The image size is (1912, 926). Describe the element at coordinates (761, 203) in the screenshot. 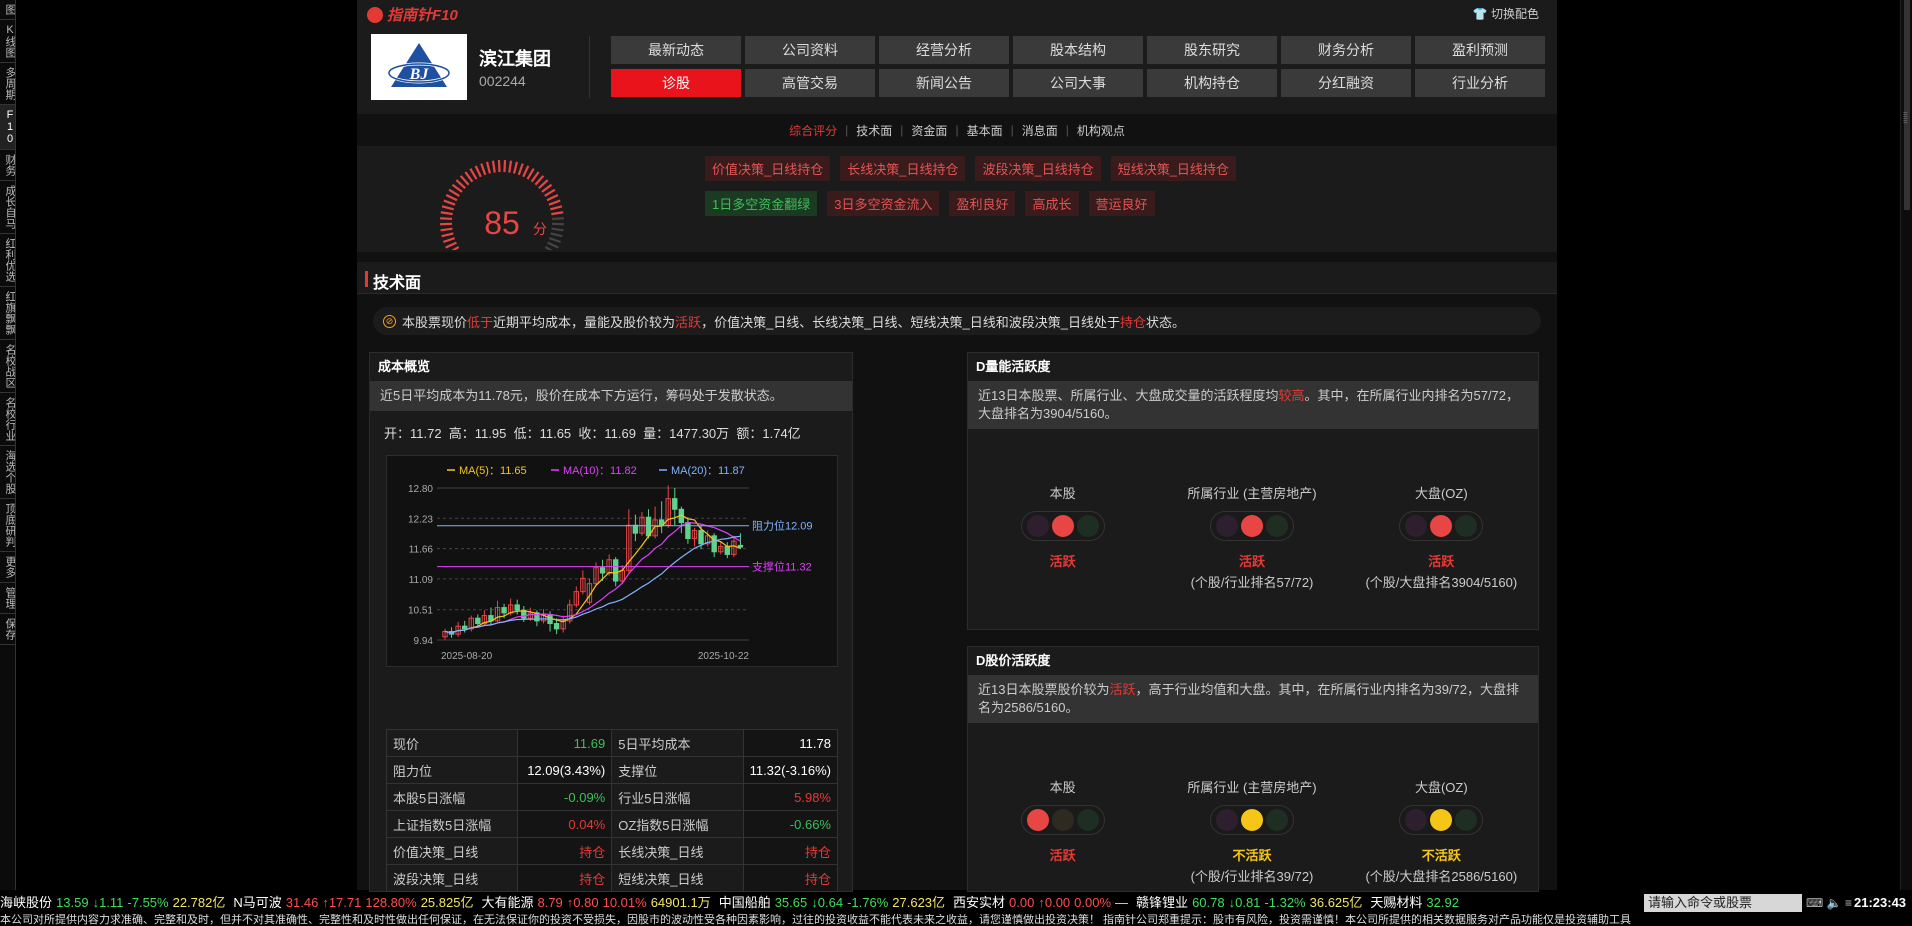

I see `signal-tag: 1日多空资金翻绿` at that location.